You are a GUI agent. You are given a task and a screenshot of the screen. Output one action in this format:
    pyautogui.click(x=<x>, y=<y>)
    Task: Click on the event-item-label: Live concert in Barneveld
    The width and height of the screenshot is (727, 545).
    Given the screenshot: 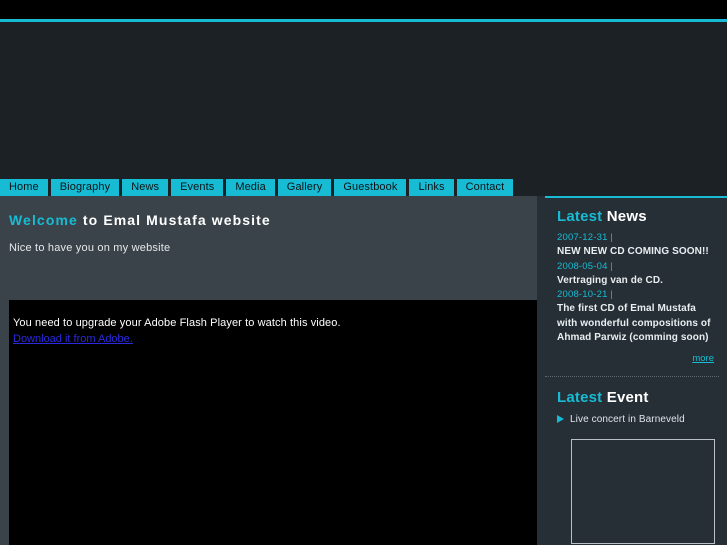 What is the action you would take?
    pyautogui.click(x=627, y=419)
    